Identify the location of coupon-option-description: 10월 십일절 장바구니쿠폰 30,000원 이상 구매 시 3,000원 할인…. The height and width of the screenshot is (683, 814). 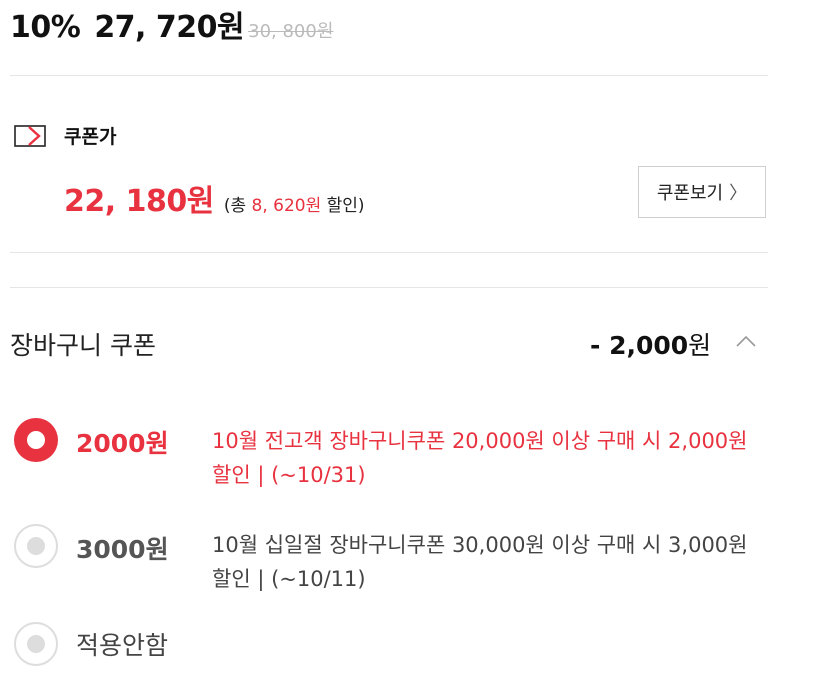
(480, 562).